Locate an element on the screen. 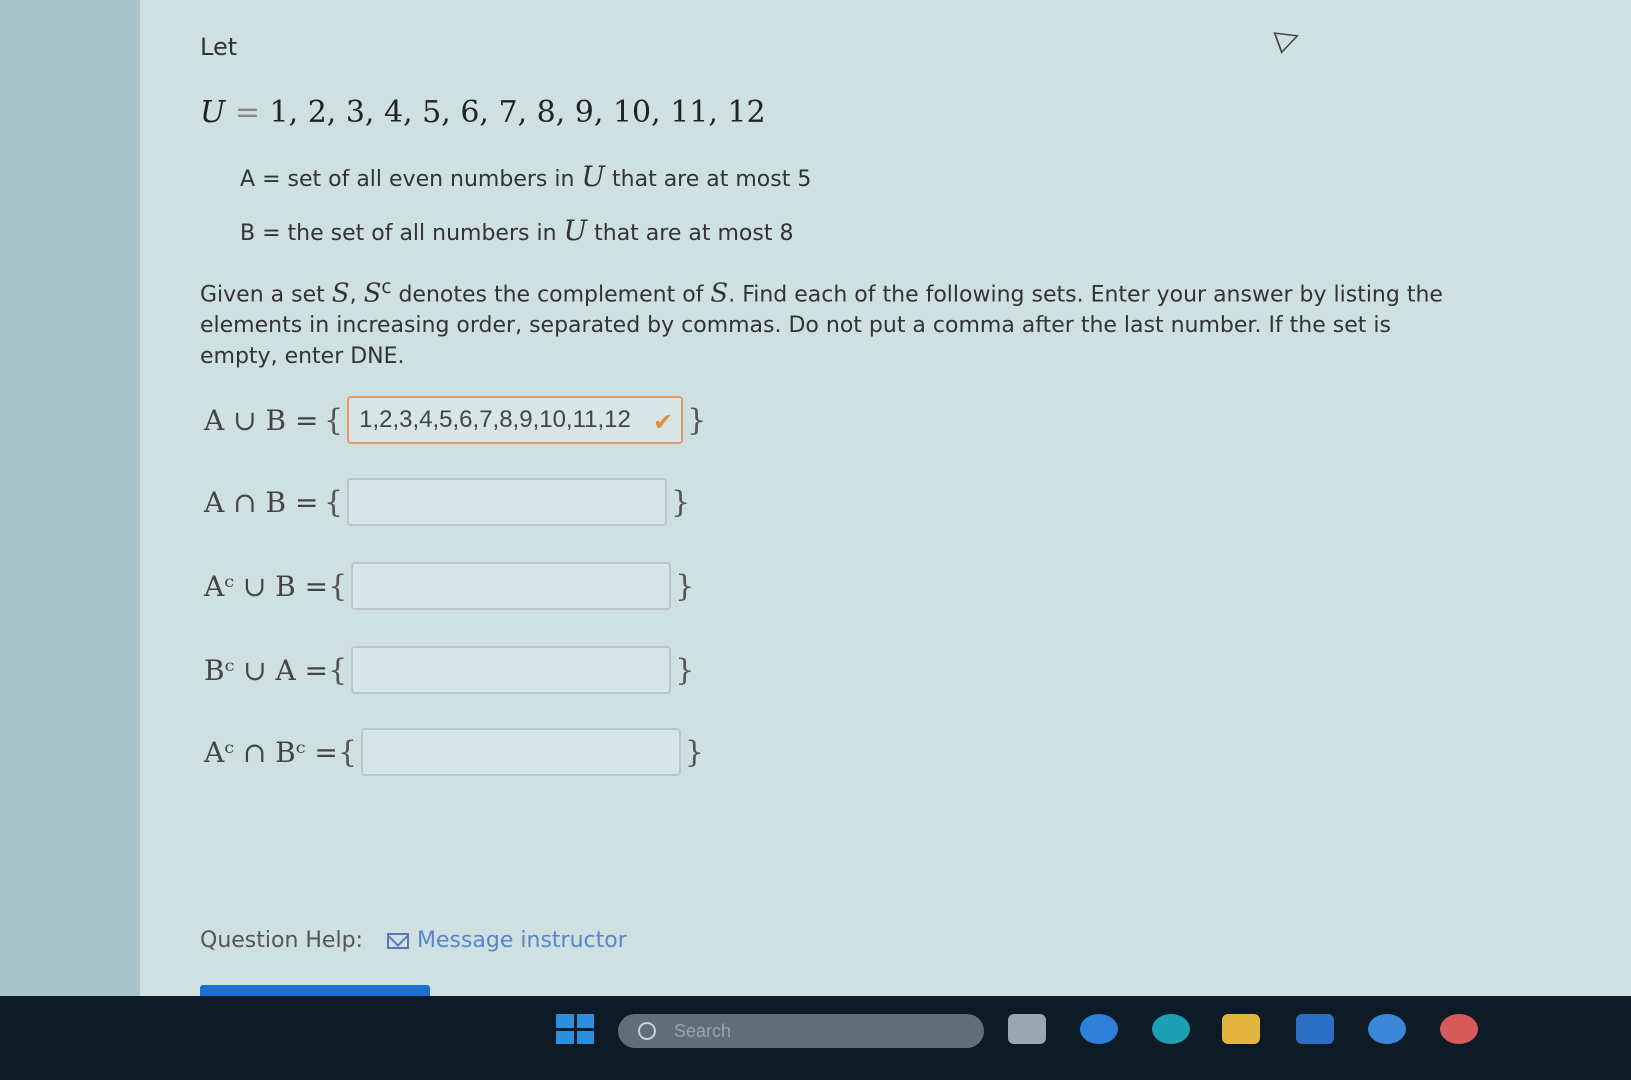 Image resolution: width=1631 pixels, height=1080 pixels. row-label: Bᶜ ∪ A = is located at coordinates (266, 670).